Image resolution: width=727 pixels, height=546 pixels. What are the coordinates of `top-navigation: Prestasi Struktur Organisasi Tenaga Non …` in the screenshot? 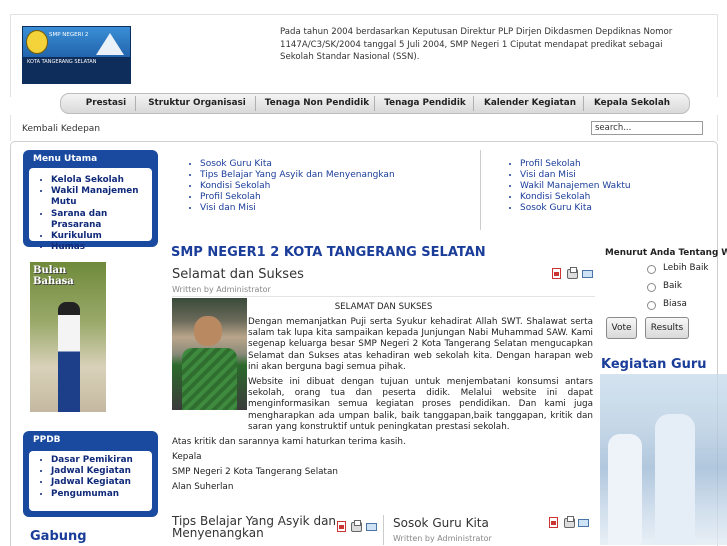 It's located at (375, 103).